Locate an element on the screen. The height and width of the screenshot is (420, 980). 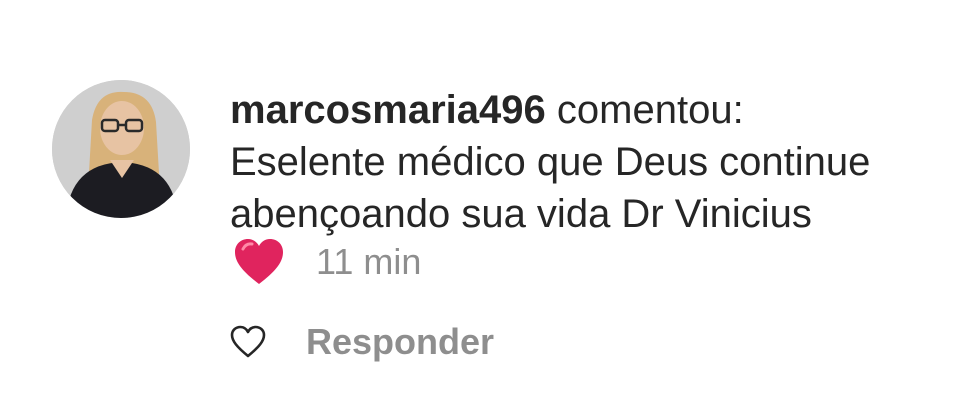
heart-outline-icon is located at coordinates (248, 341).